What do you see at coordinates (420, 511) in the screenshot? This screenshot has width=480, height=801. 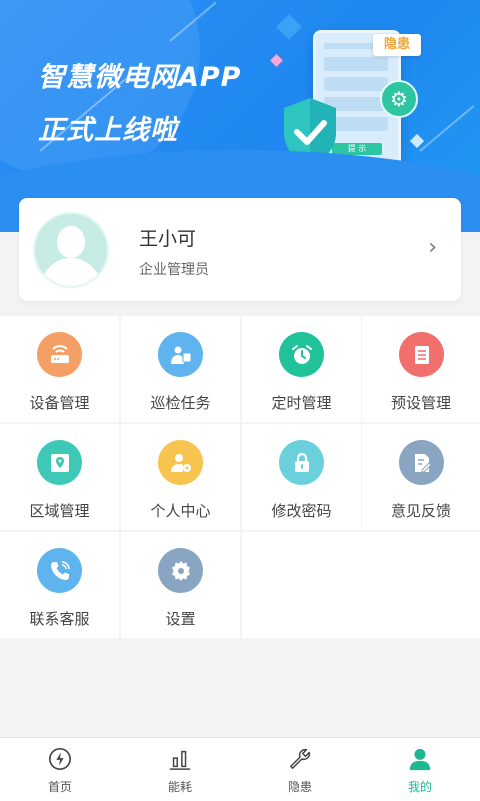 I see `menu-item-label: 意见反馈` at bounding box center [420, 511].